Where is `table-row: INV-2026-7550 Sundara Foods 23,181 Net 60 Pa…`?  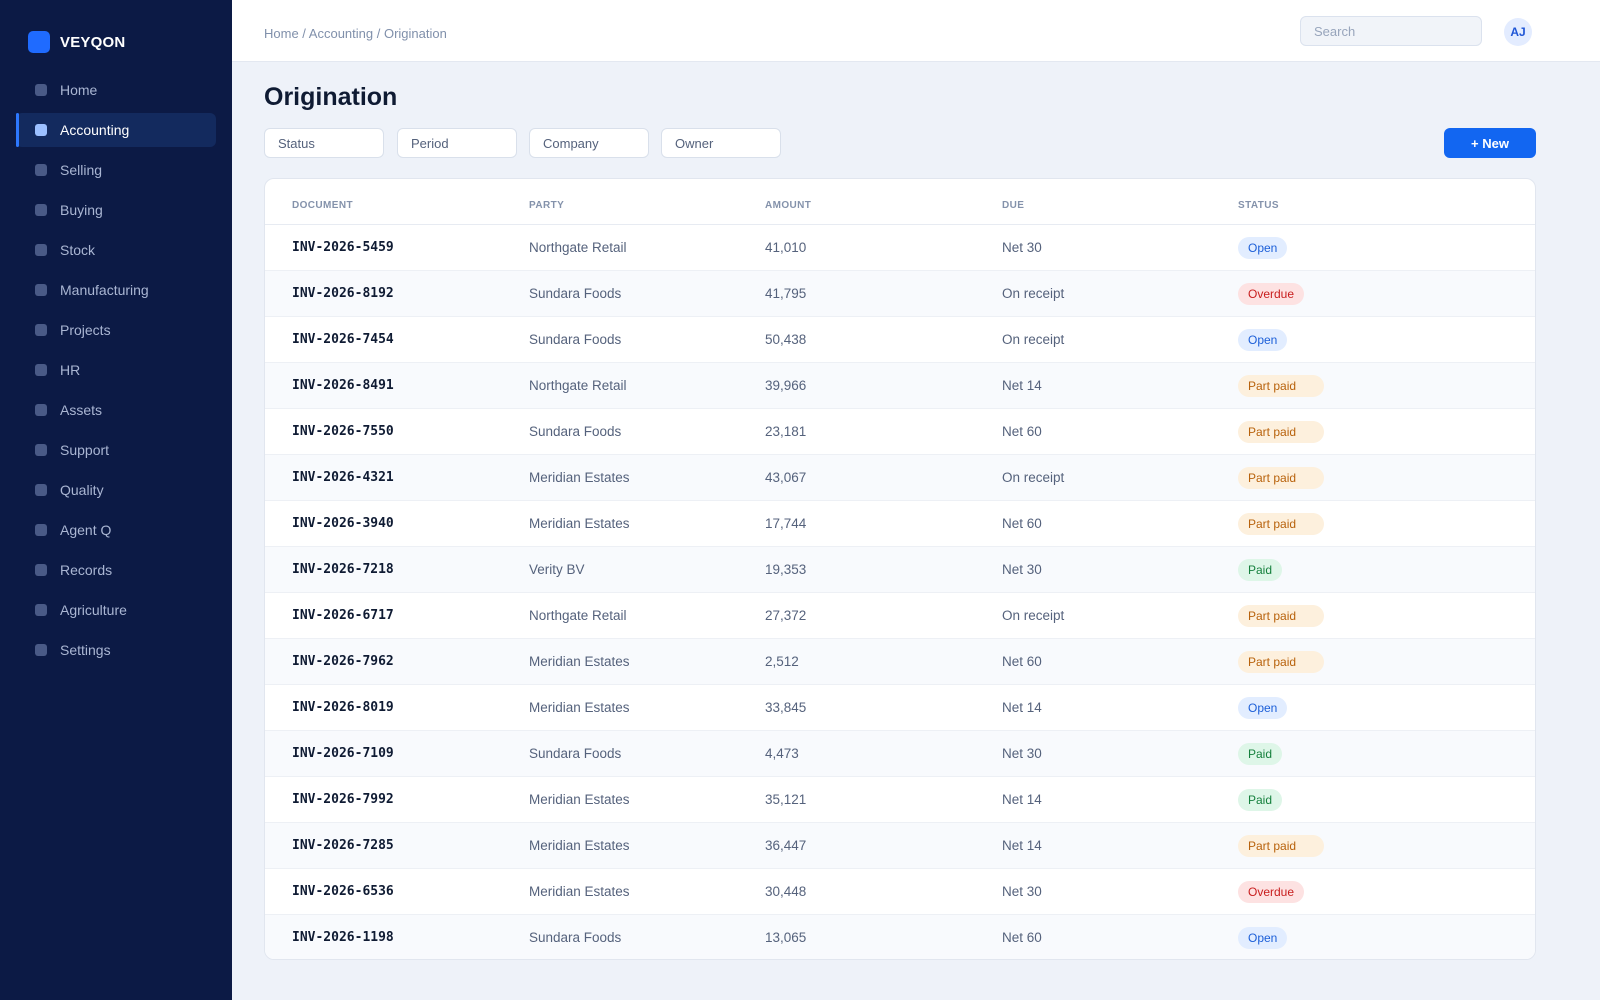 table-row: INV-2026-7550 Sundara Foods 23,181 Net 60 Pa… is located at coordinates (900, 432).